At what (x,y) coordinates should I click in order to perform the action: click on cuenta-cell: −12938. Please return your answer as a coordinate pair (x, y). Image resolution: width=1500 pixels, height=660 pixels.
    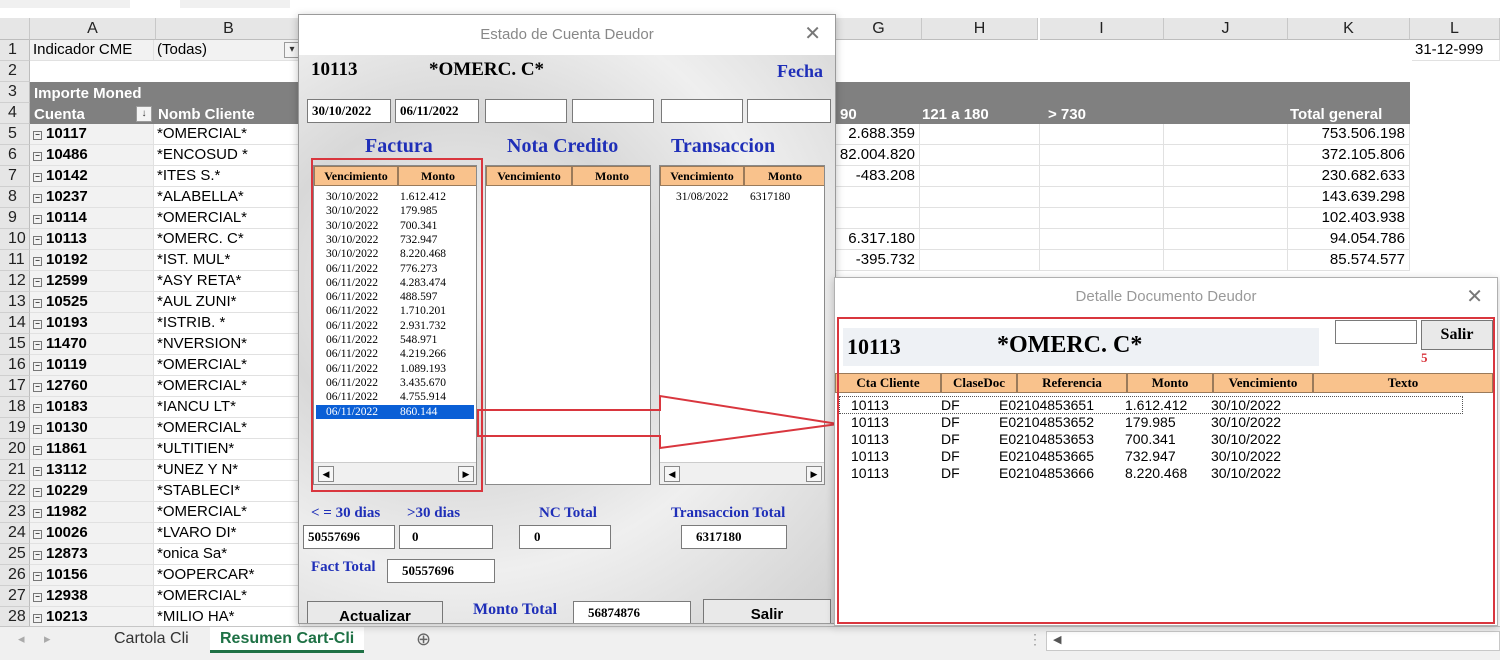
    Looking at the image, I should click on (92, 596).